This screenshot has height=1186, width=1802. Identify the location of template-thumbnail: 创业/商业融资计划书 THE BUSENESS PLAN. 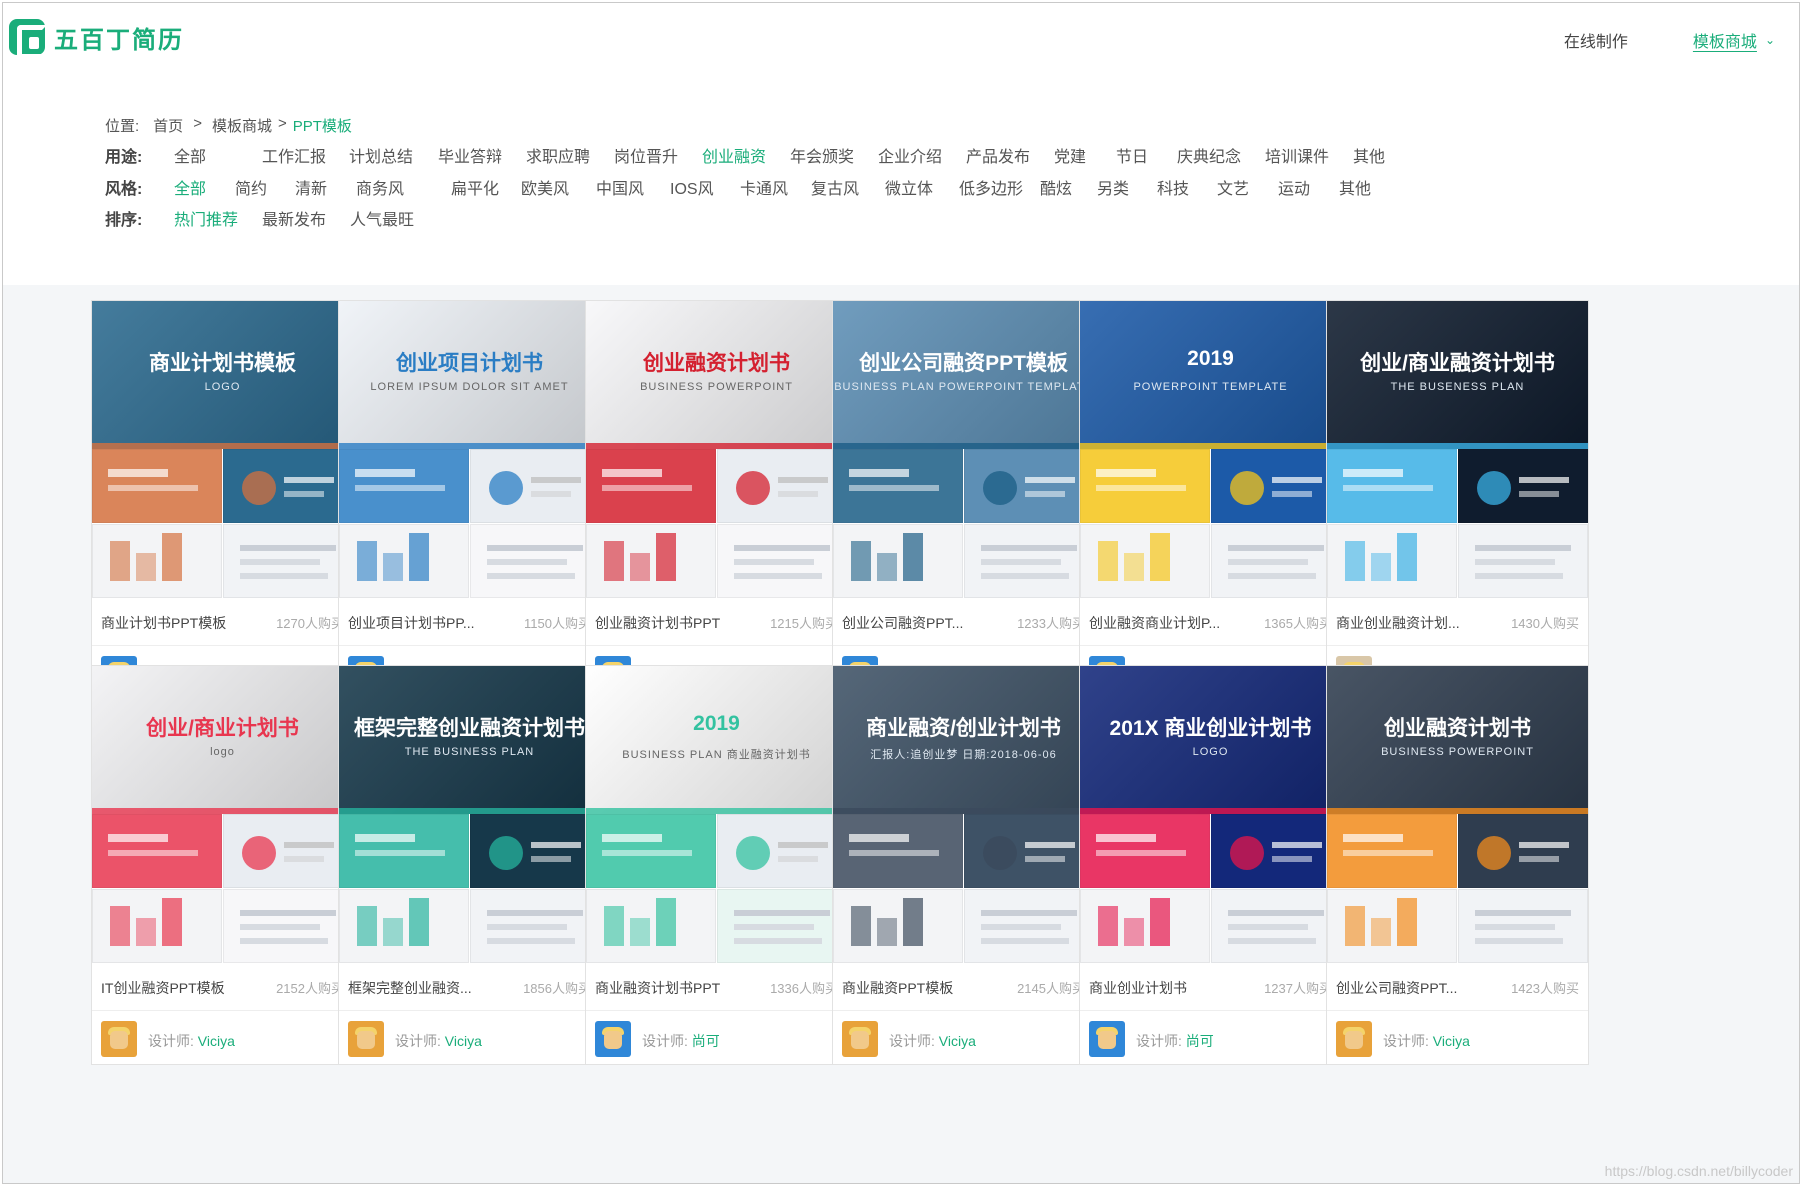
(1457, 449).